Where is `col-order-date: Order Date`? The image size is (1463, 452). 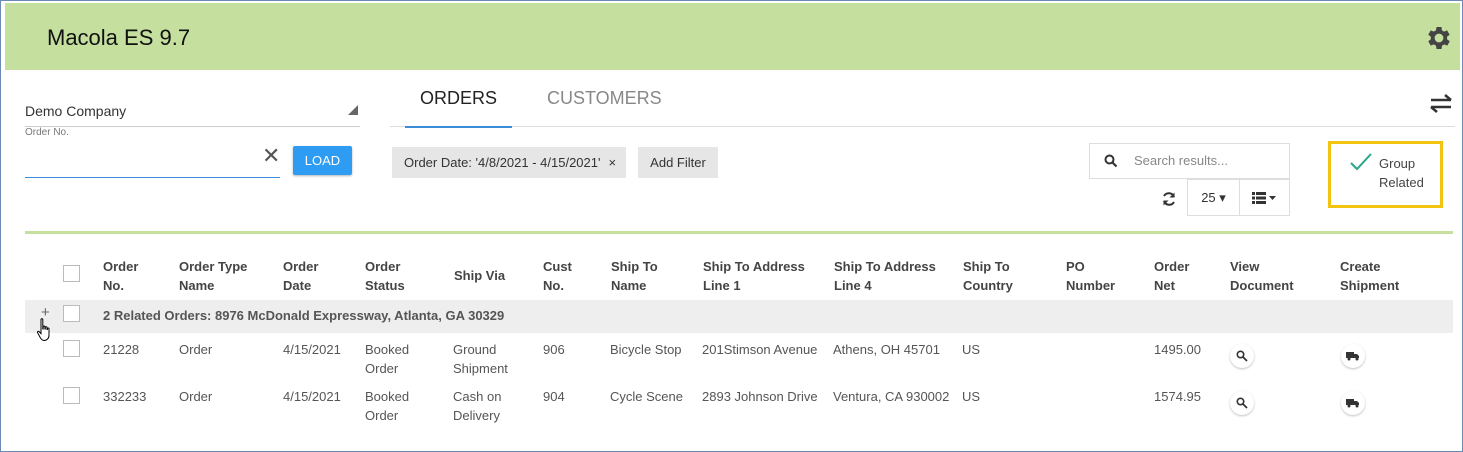 col-order-date: Order Date is located at coordinates (300, 276).